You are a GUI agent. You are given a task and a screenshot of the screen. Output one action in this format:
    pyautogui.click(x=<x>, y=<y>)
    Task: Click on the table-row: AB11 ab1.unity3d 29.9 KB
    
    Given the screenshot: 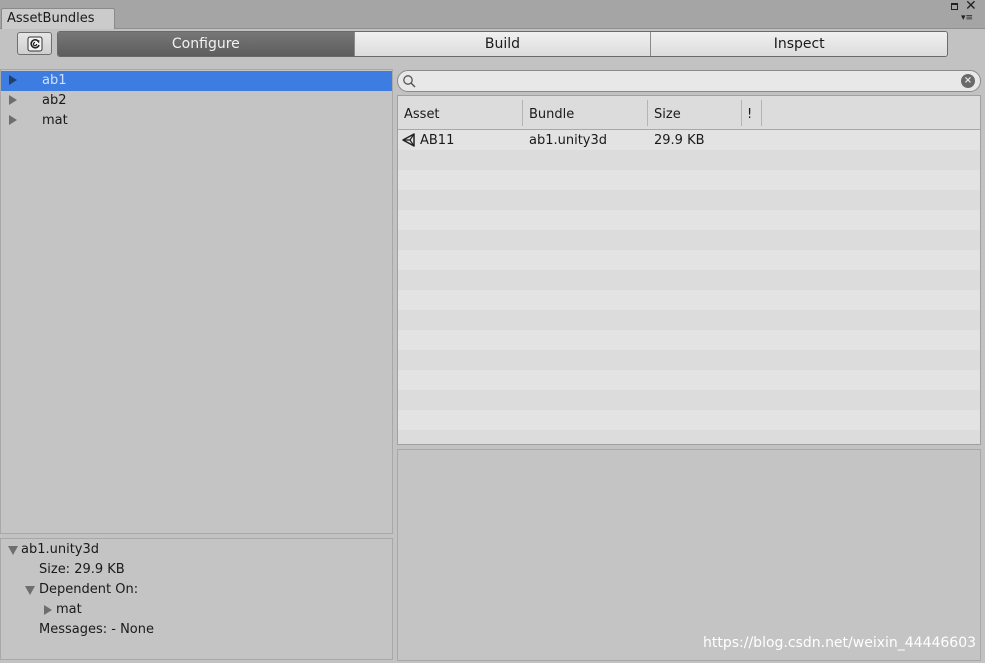 What is the action you would take?
    pyautogui.click(x=689, y=140)
    